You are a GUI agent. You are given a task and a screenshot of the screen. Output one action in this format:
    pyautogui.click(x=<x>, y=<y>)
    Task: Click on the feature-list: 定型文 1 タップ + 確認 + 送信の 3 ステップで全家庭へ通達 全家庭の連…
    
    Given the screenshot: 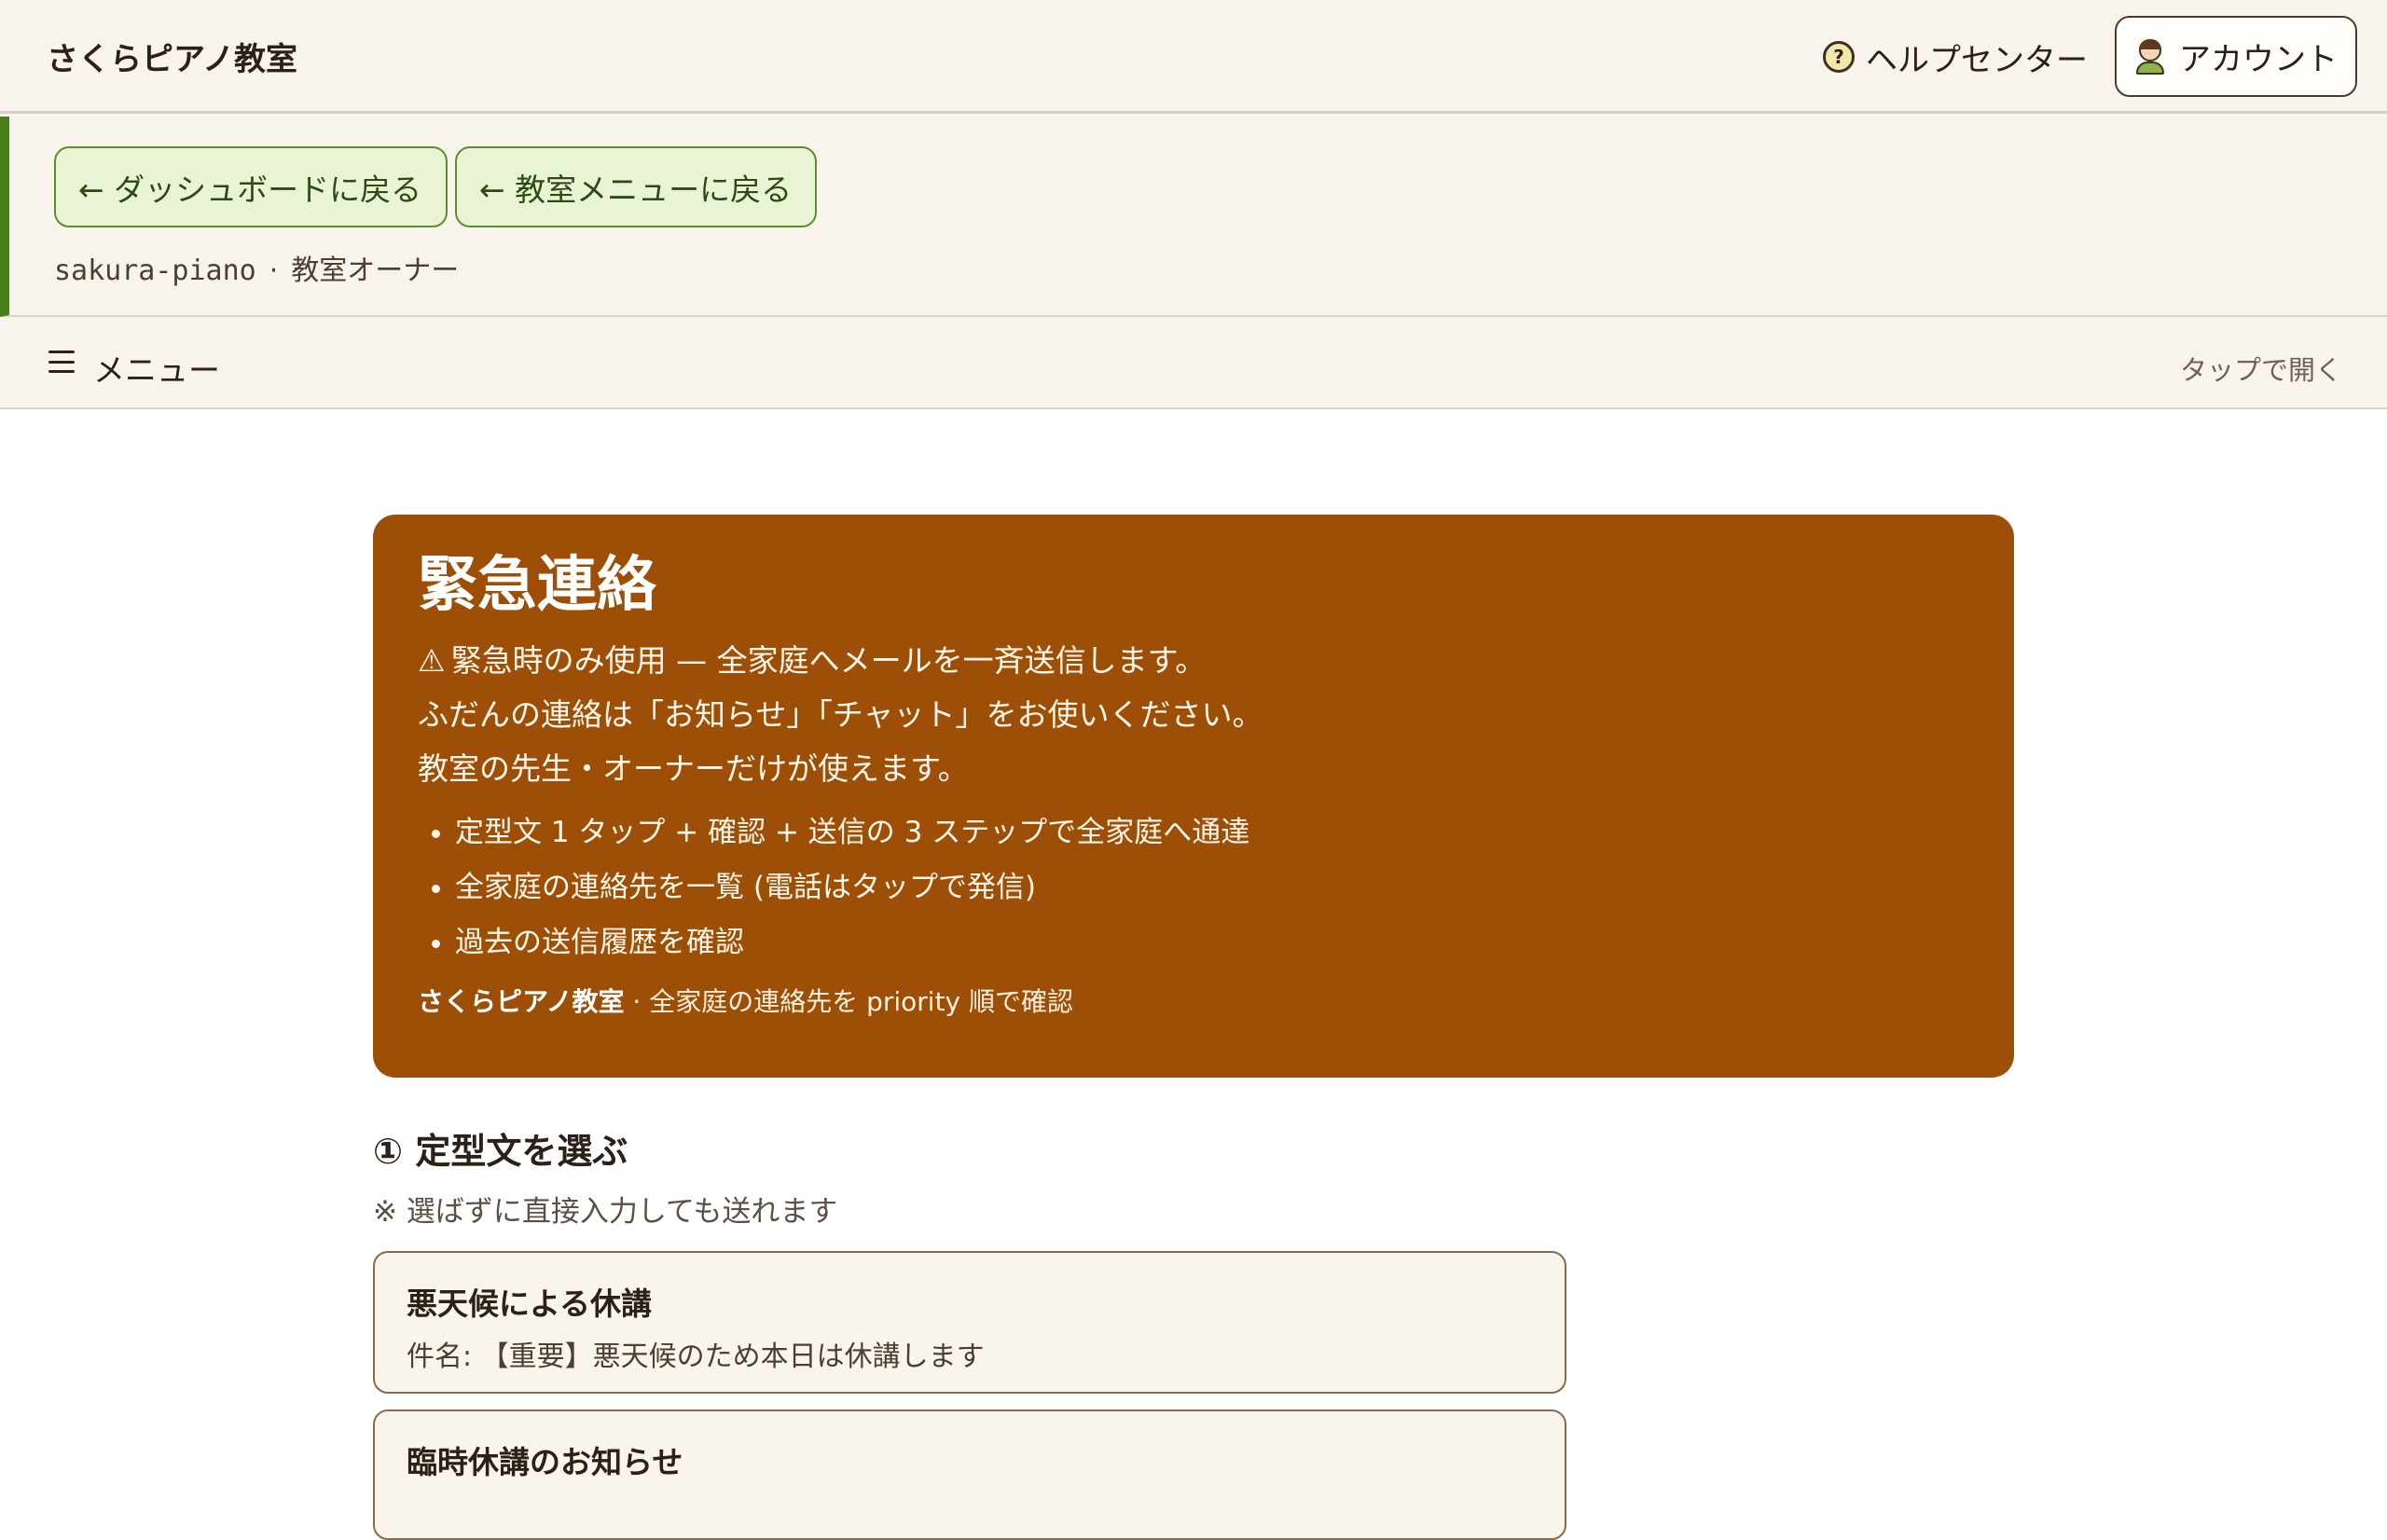 What is the action you would take?
    pyautogui.click(x=1193, y=887)
    